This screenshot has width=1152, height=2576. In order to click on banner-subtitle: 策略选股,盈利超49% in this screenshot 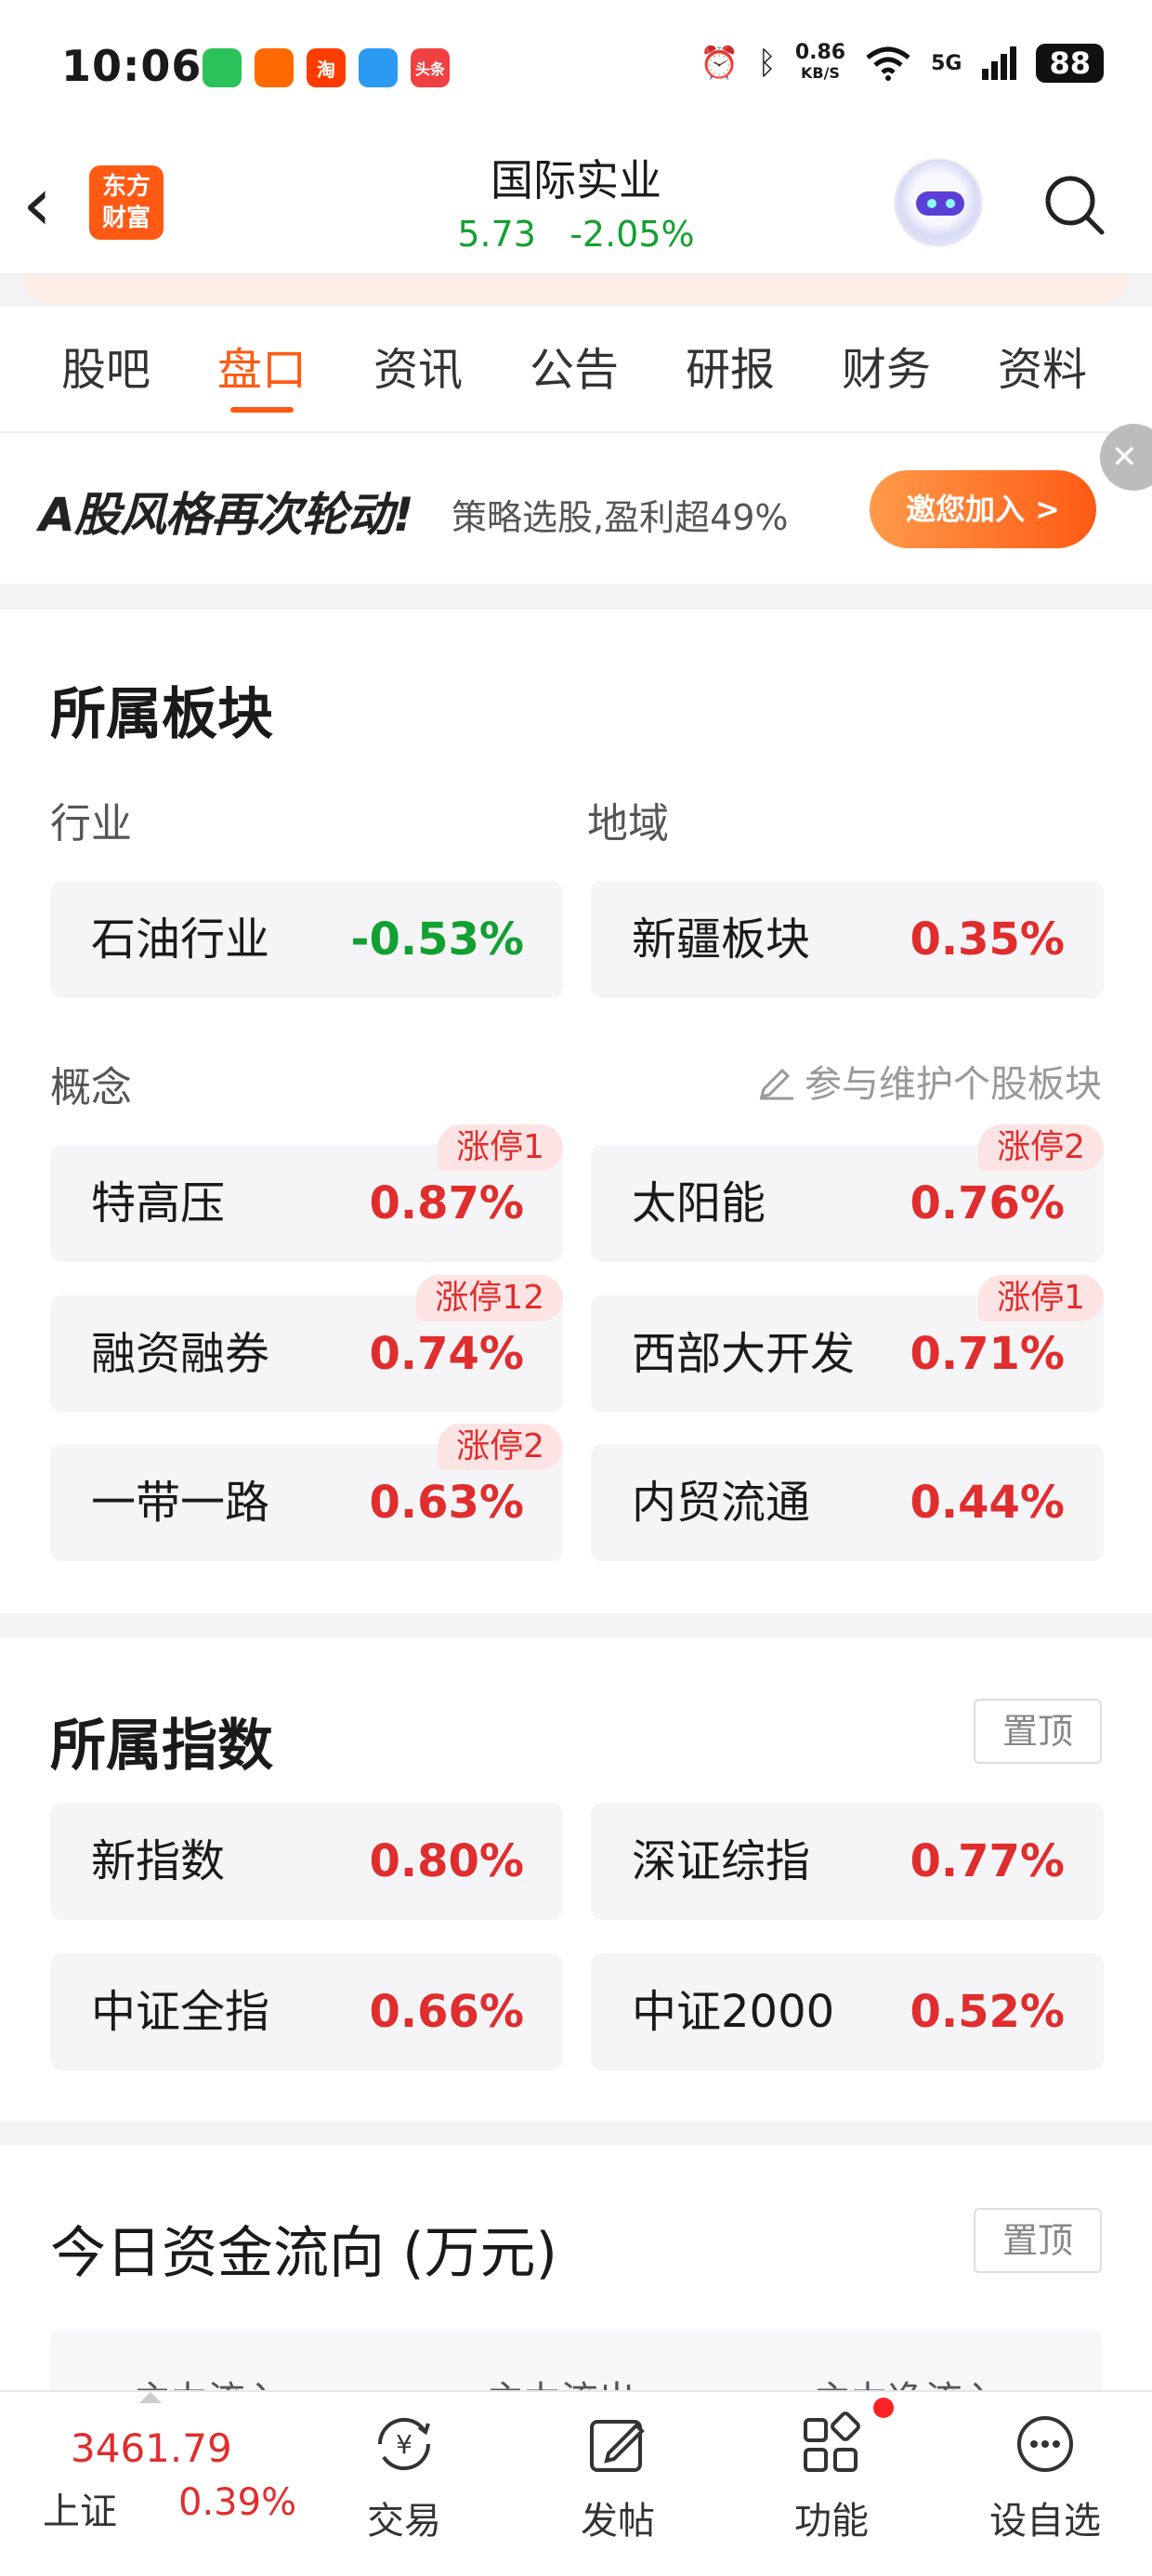, I will do `click(620, 517)`.